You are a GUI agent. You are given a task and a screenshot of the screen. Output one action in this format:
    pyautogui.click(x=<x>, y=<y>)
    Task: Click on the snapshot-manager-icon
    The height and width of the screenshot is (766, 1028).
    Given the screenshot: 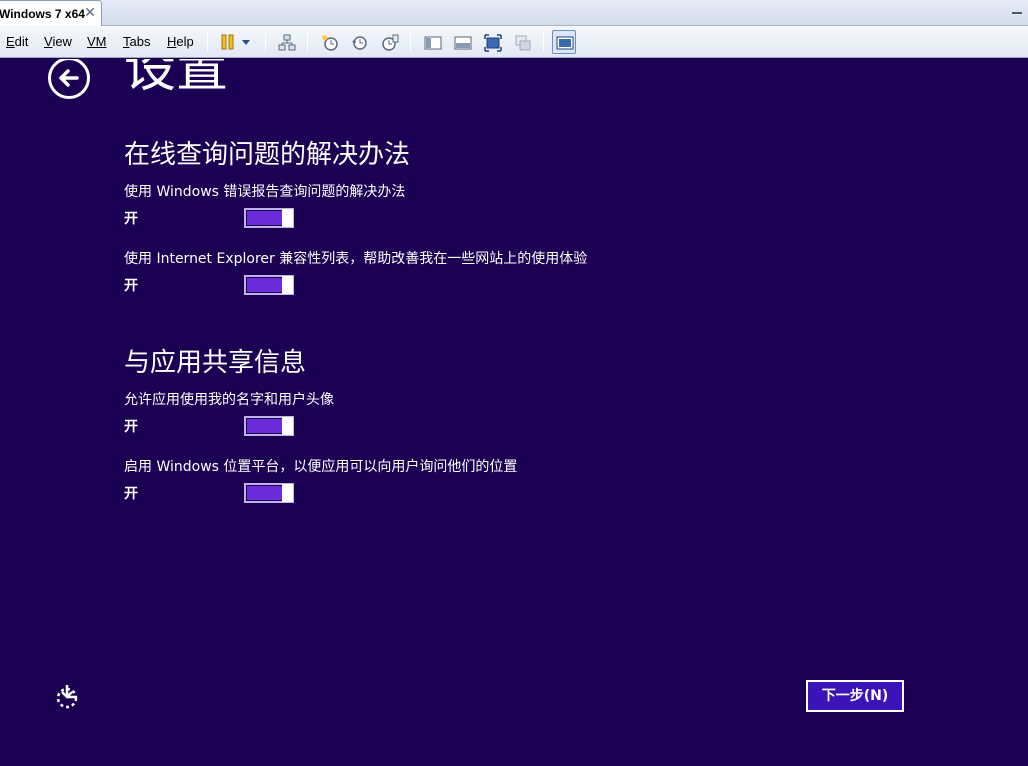 What is the action you would take?
    pyautogui.click(x=390, y=42)
    